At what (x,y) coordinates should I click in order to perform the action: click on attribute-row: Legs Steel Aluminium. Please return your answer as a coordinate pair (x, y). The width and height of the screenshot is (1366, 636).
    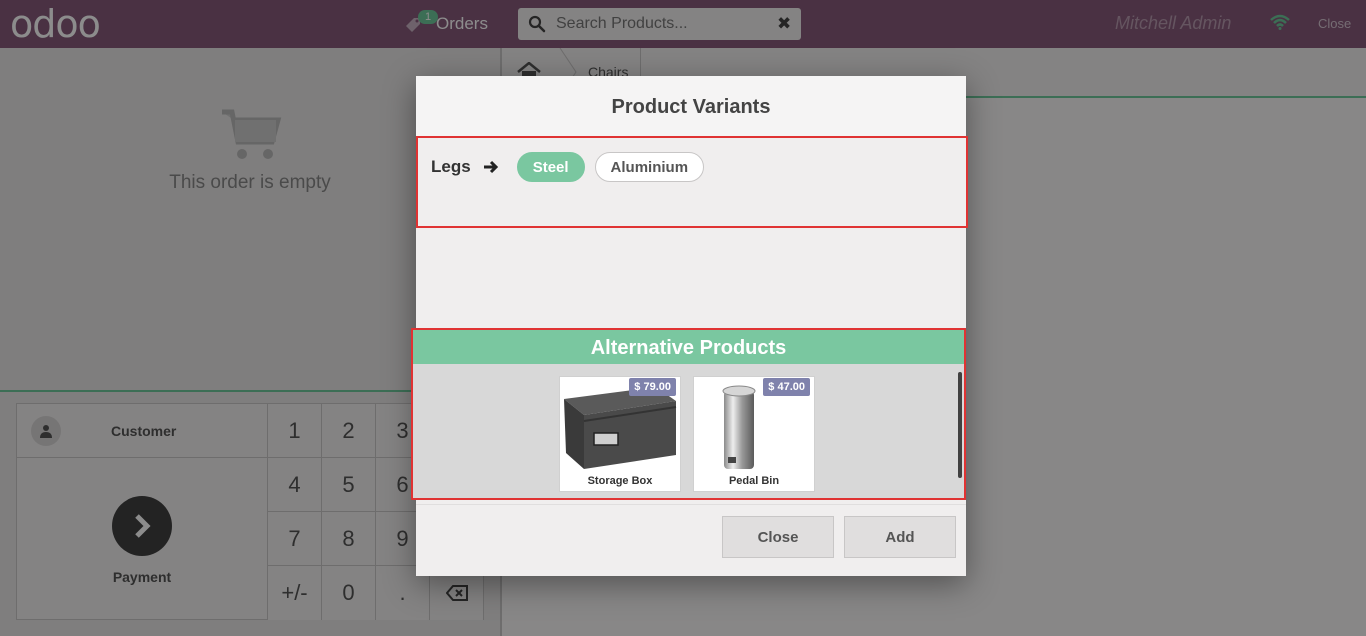
    Looking at the image, I should click on (572, 167).